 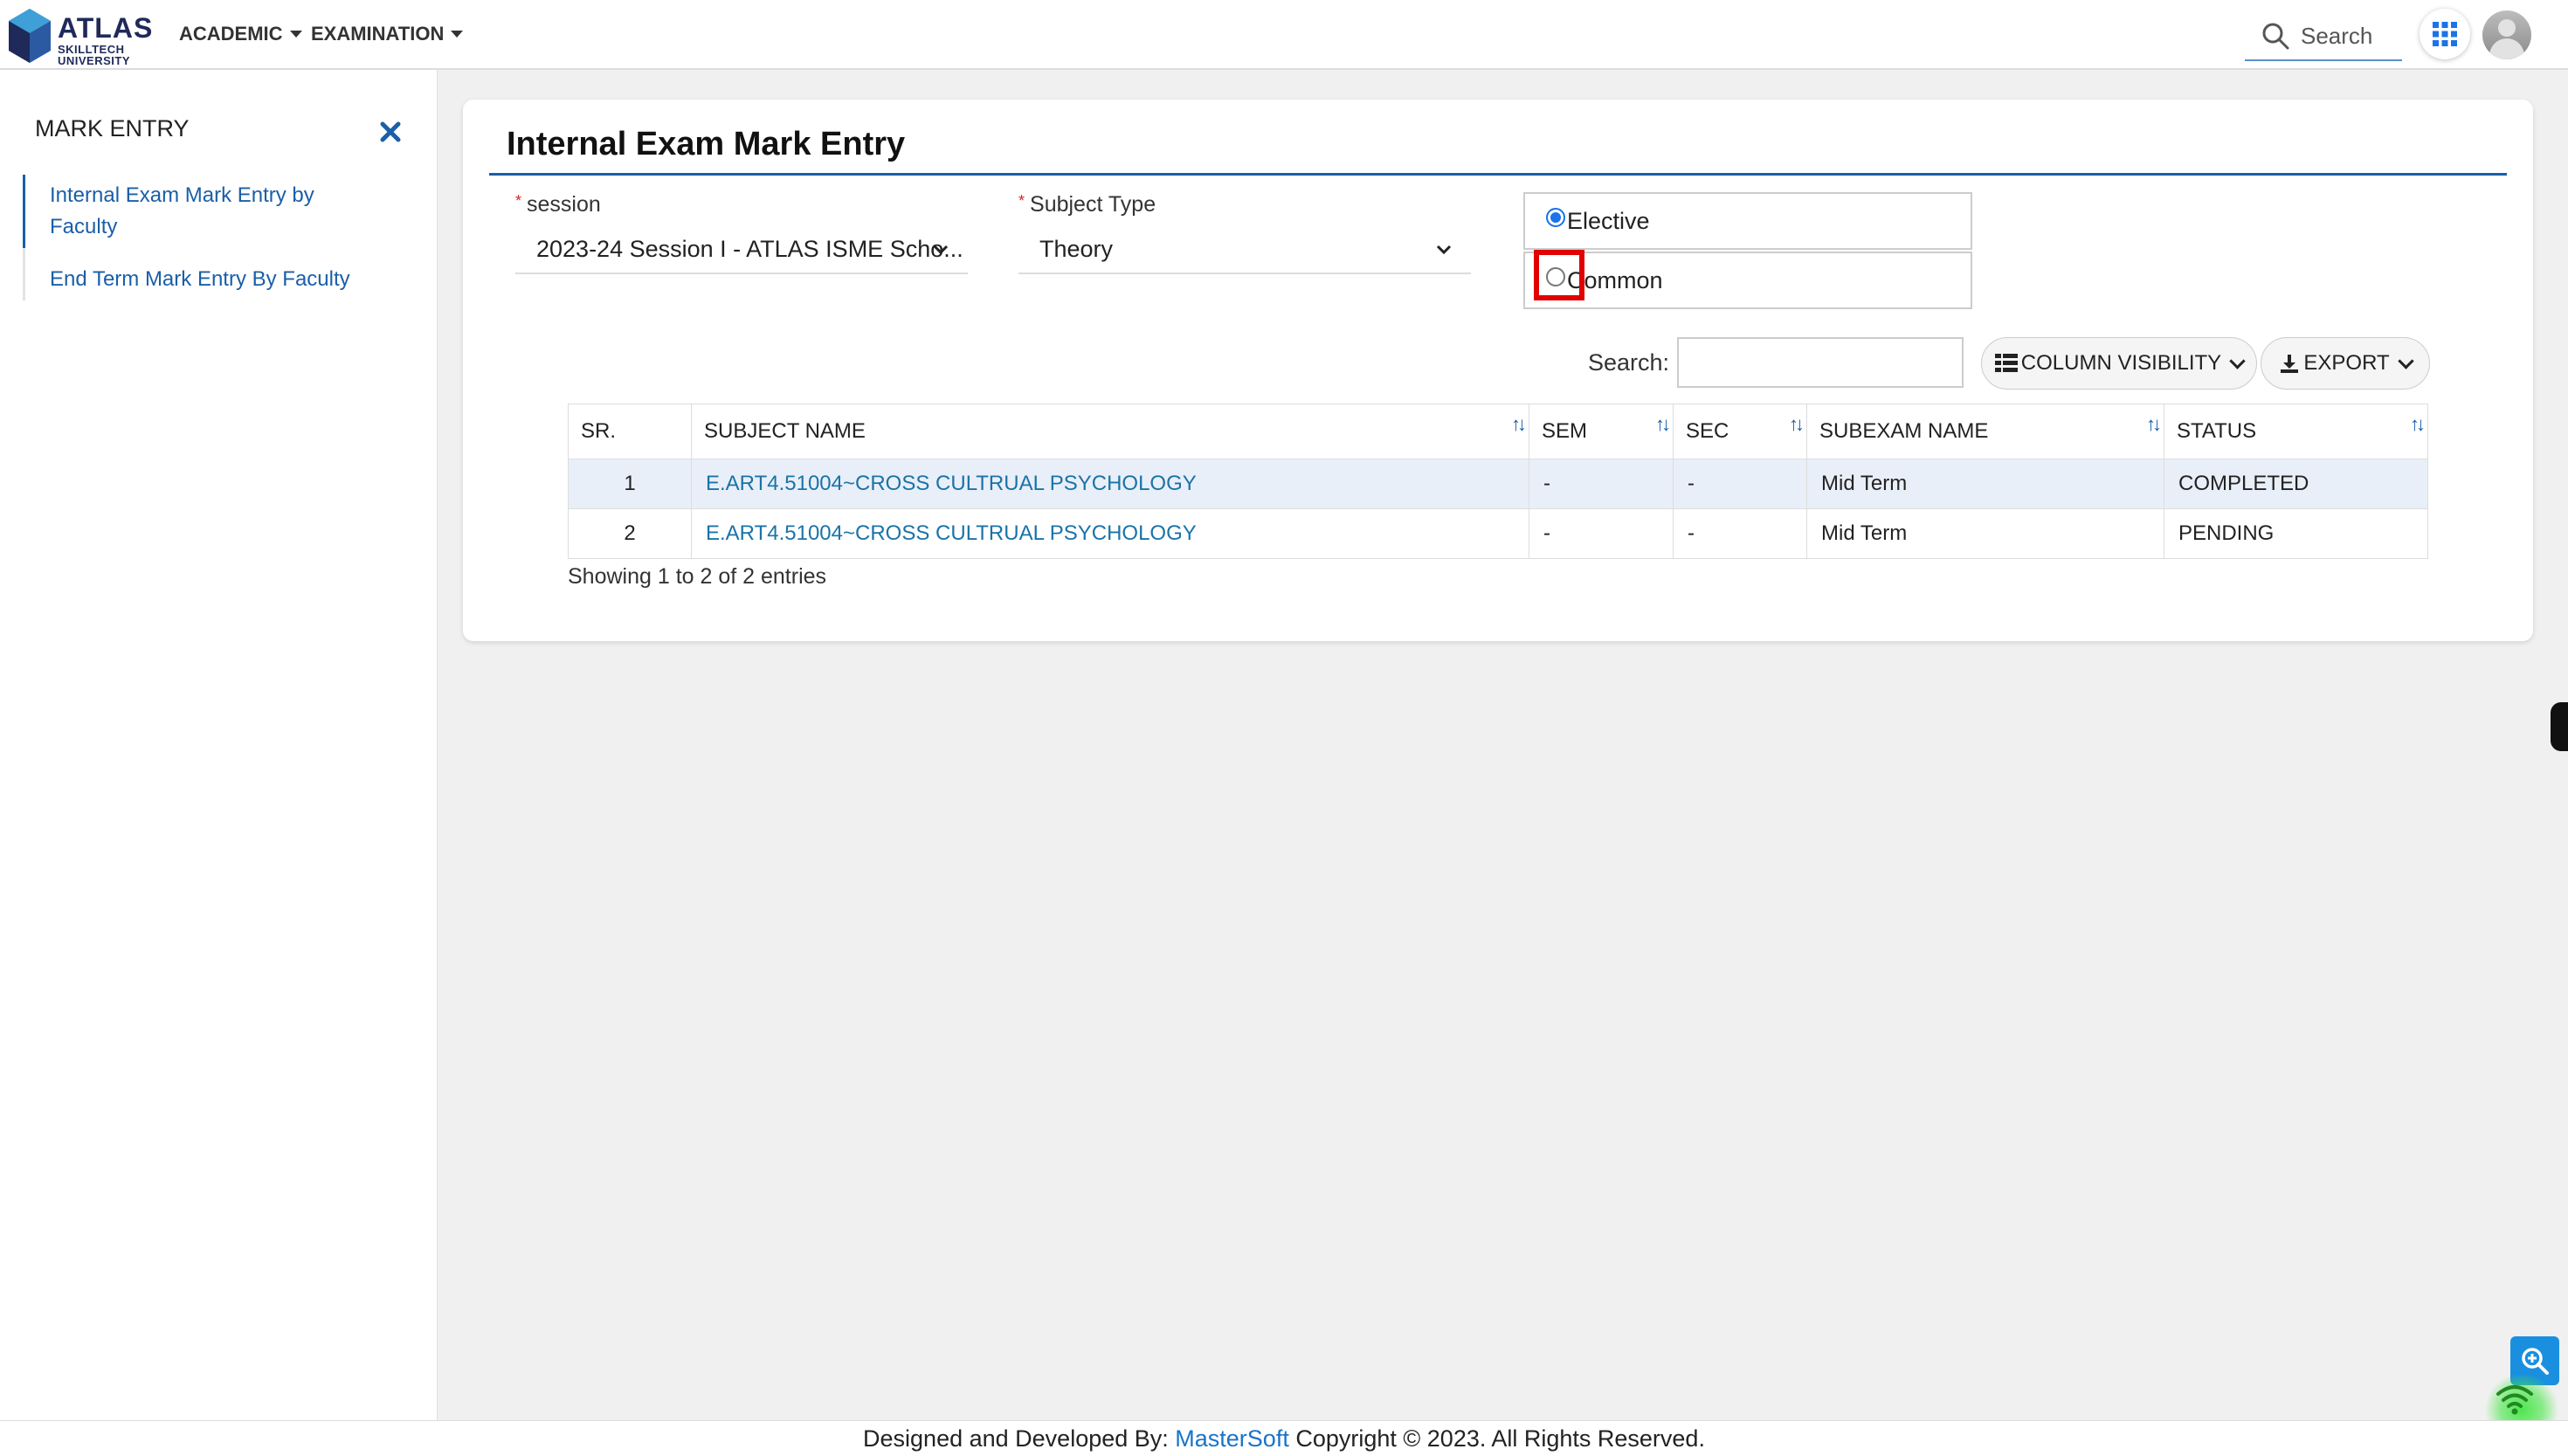 What do you see at coordinates (2275, 36) in the screenshot?
I see `search-icon` at bounding box center [2275, 36].